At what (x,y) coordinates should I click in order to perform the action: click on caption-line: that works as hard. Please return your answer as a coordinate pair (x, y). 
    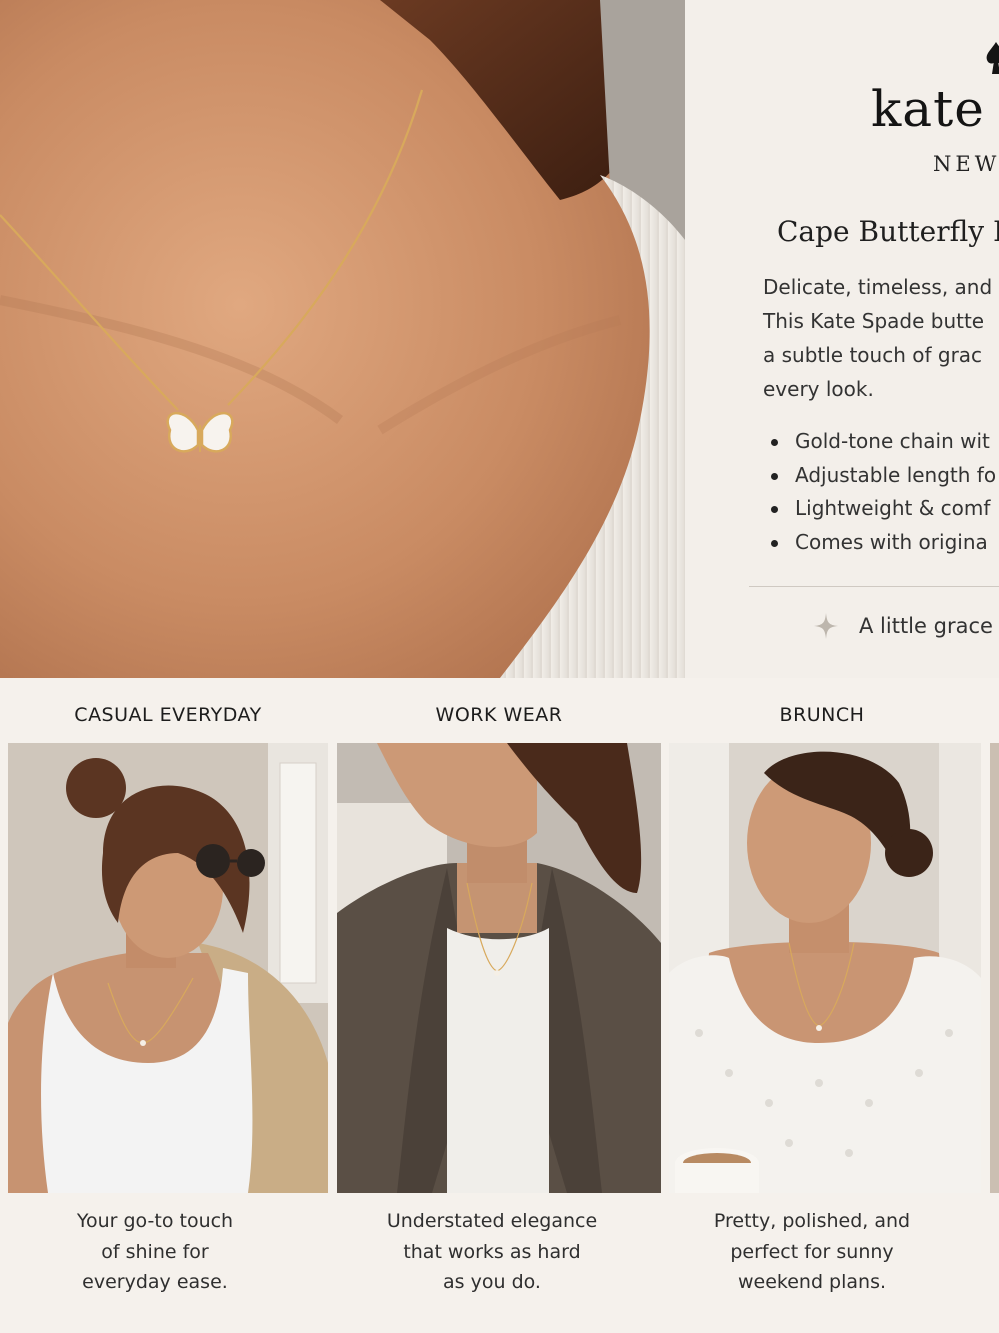
    Looking at the image, I should click on (492, 1251).